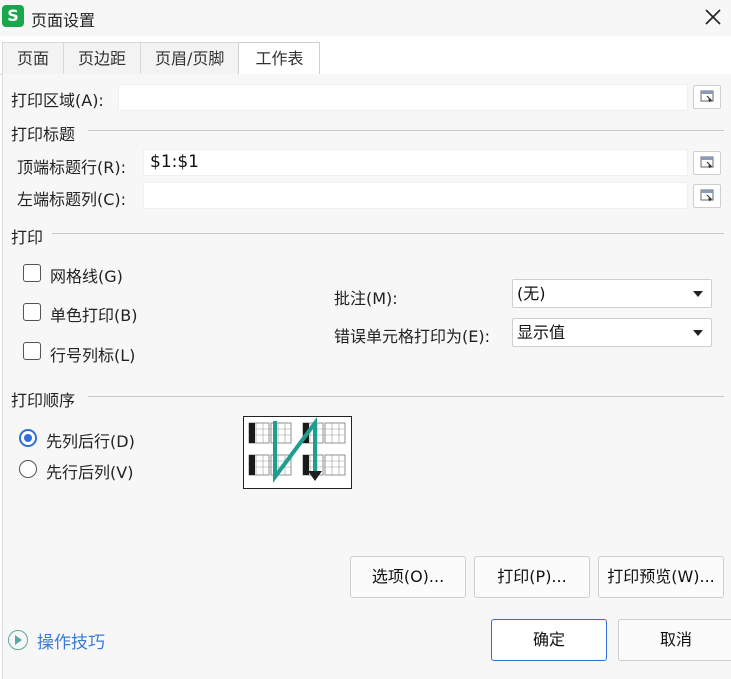 Image resolution: width=731 pixels, height=679 pixels. Describe the element at coordinates (28, 469) in the screenshot. I see `over-then-down-radio` at that location.